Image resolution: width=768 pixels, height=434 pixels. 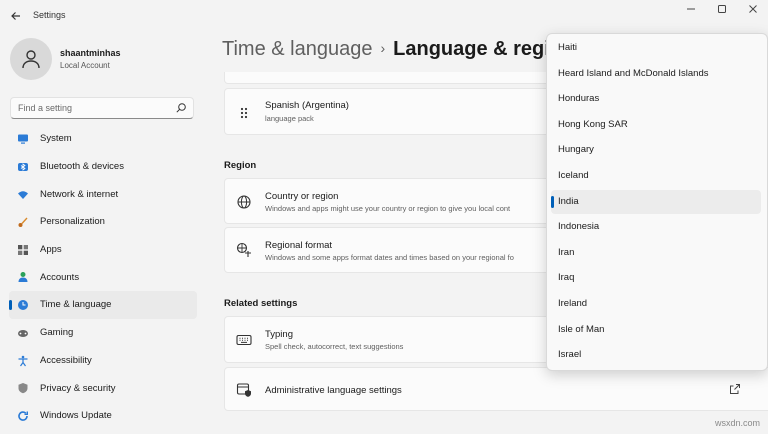 What do you see at coordinates (307, 105) in the screenshot?
I see `language-title: Spanish (Argentina)` at bounding box center [307, 105].